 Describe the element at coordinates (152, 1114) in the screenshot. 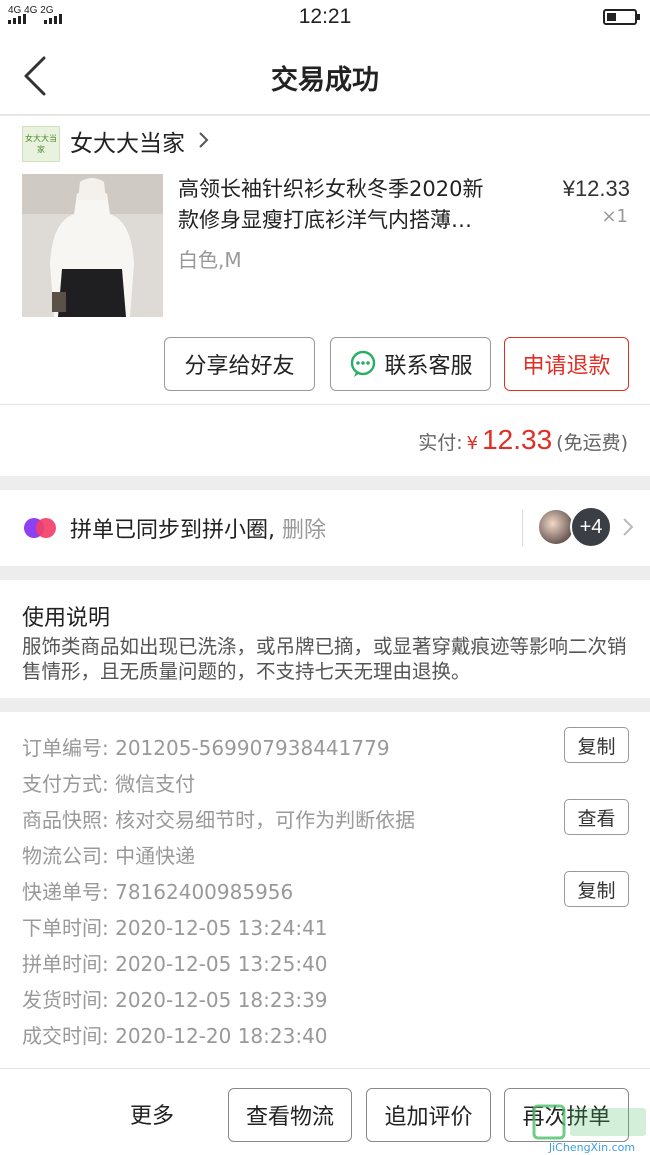

I see `more-button: 更多` at that location.